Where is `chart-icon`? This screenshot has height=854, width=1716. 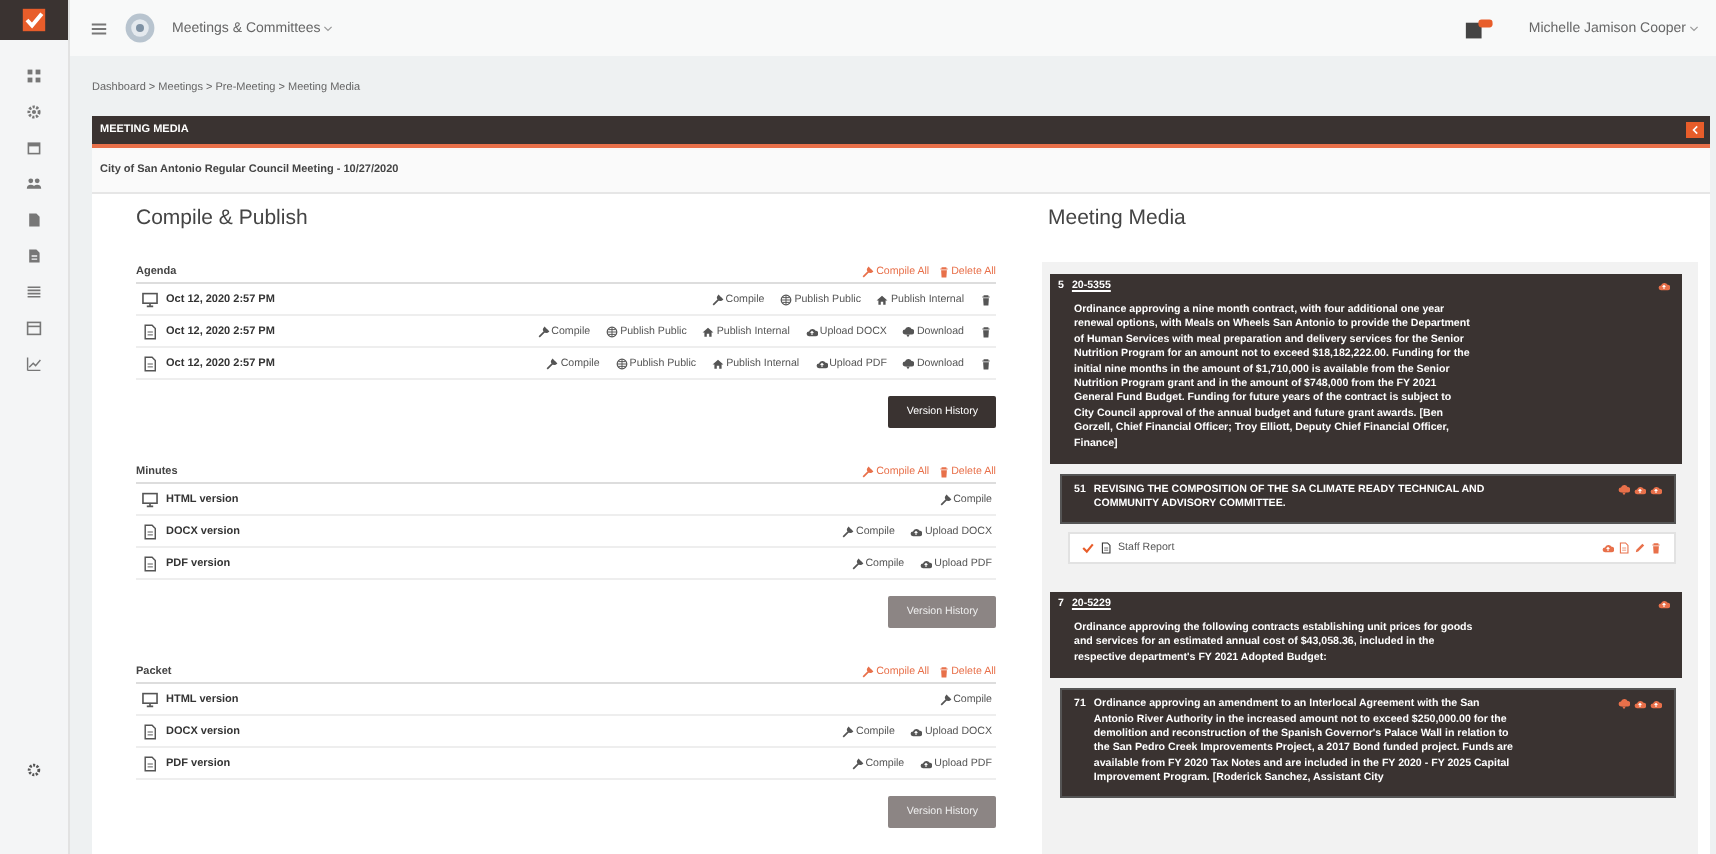
chart-icon is located at coordinates (34, 364).